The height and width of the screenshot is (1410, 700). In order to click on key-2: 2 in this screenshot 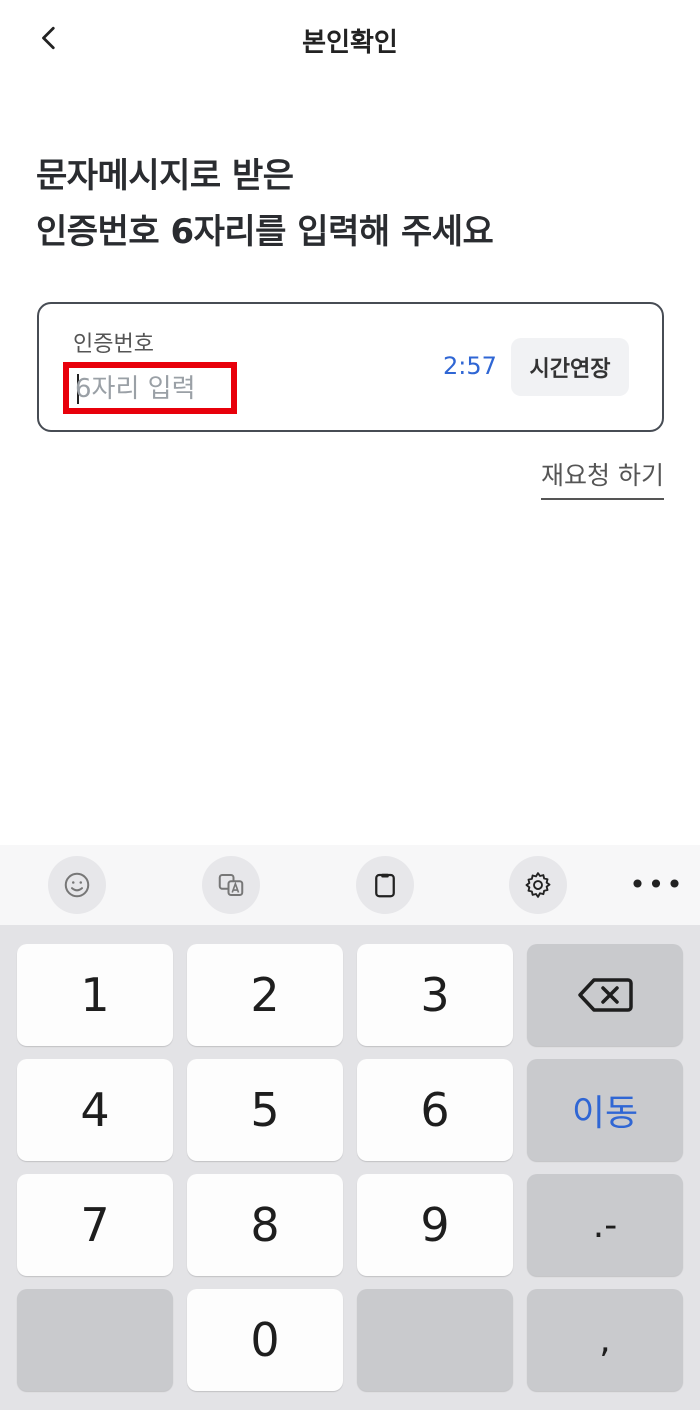, I will do `click(265, 995)`.